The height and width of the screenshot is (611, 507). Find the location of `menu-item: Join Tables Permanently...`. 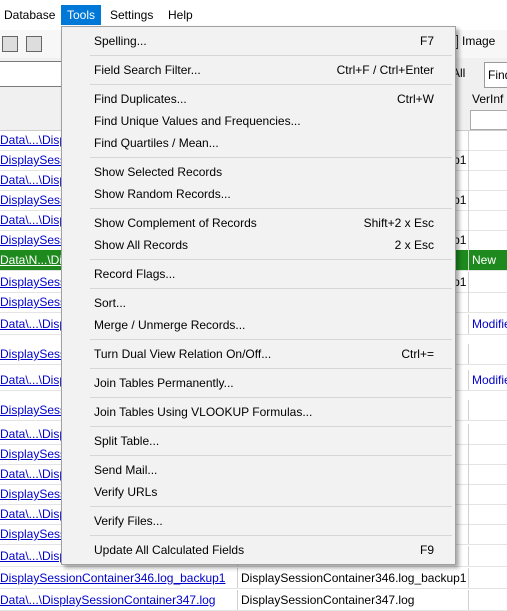

menu-item: Join Tables Permanently... is located at coordinates (258, 383).